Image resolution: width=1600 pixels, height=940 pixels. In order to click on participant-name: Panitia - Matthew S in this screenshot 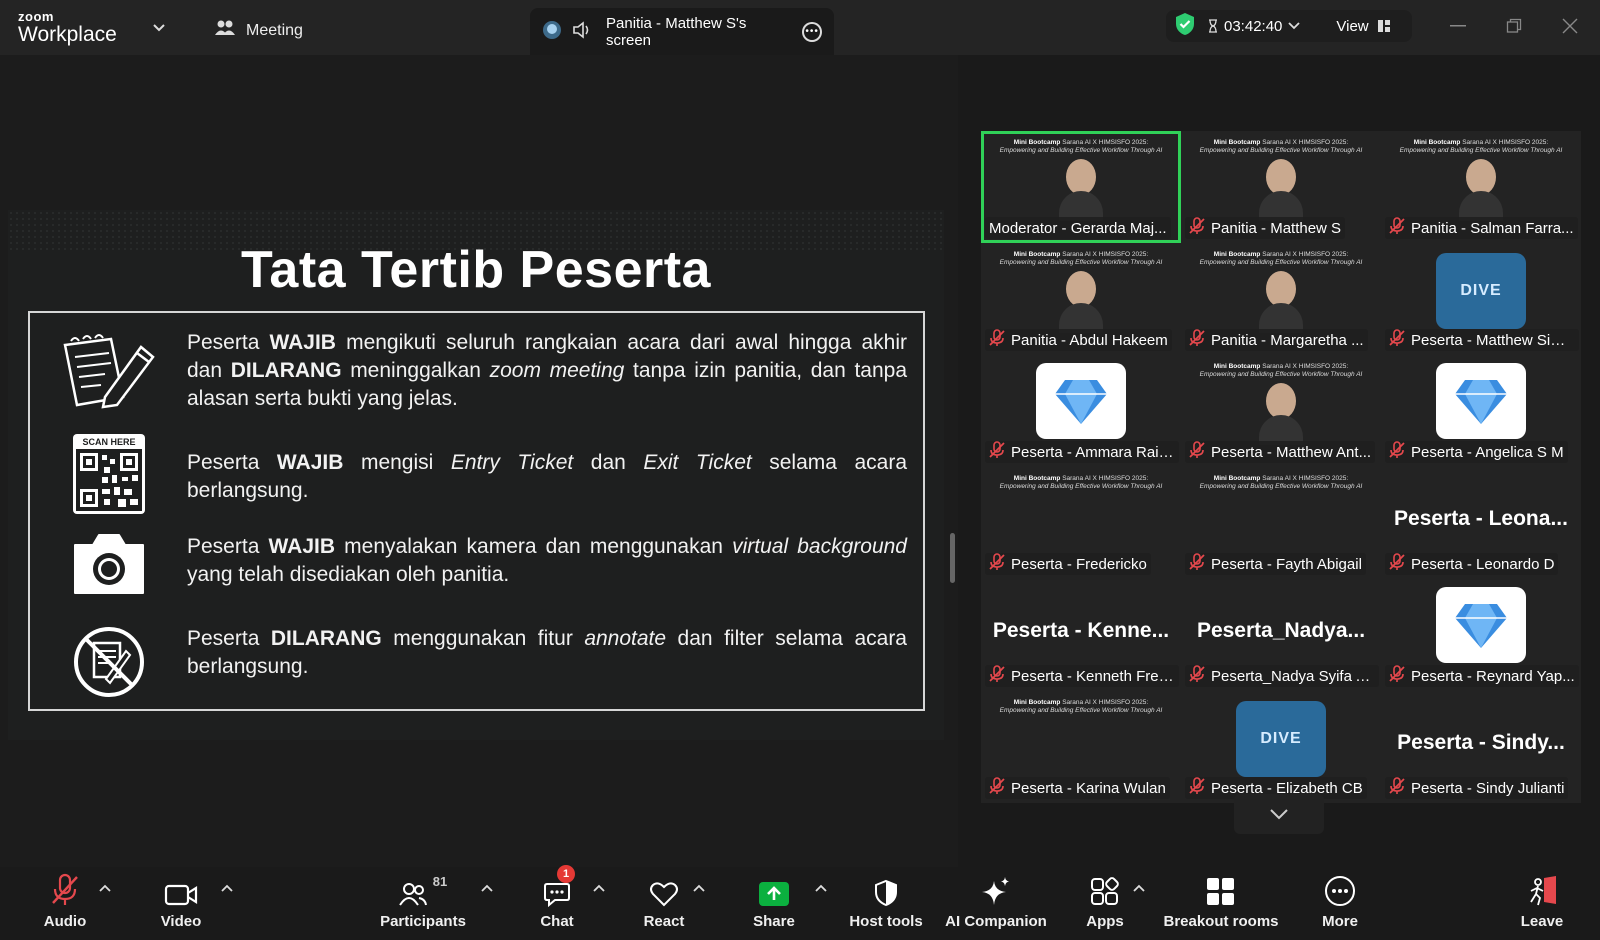, I will do `click(1276, 228)`.